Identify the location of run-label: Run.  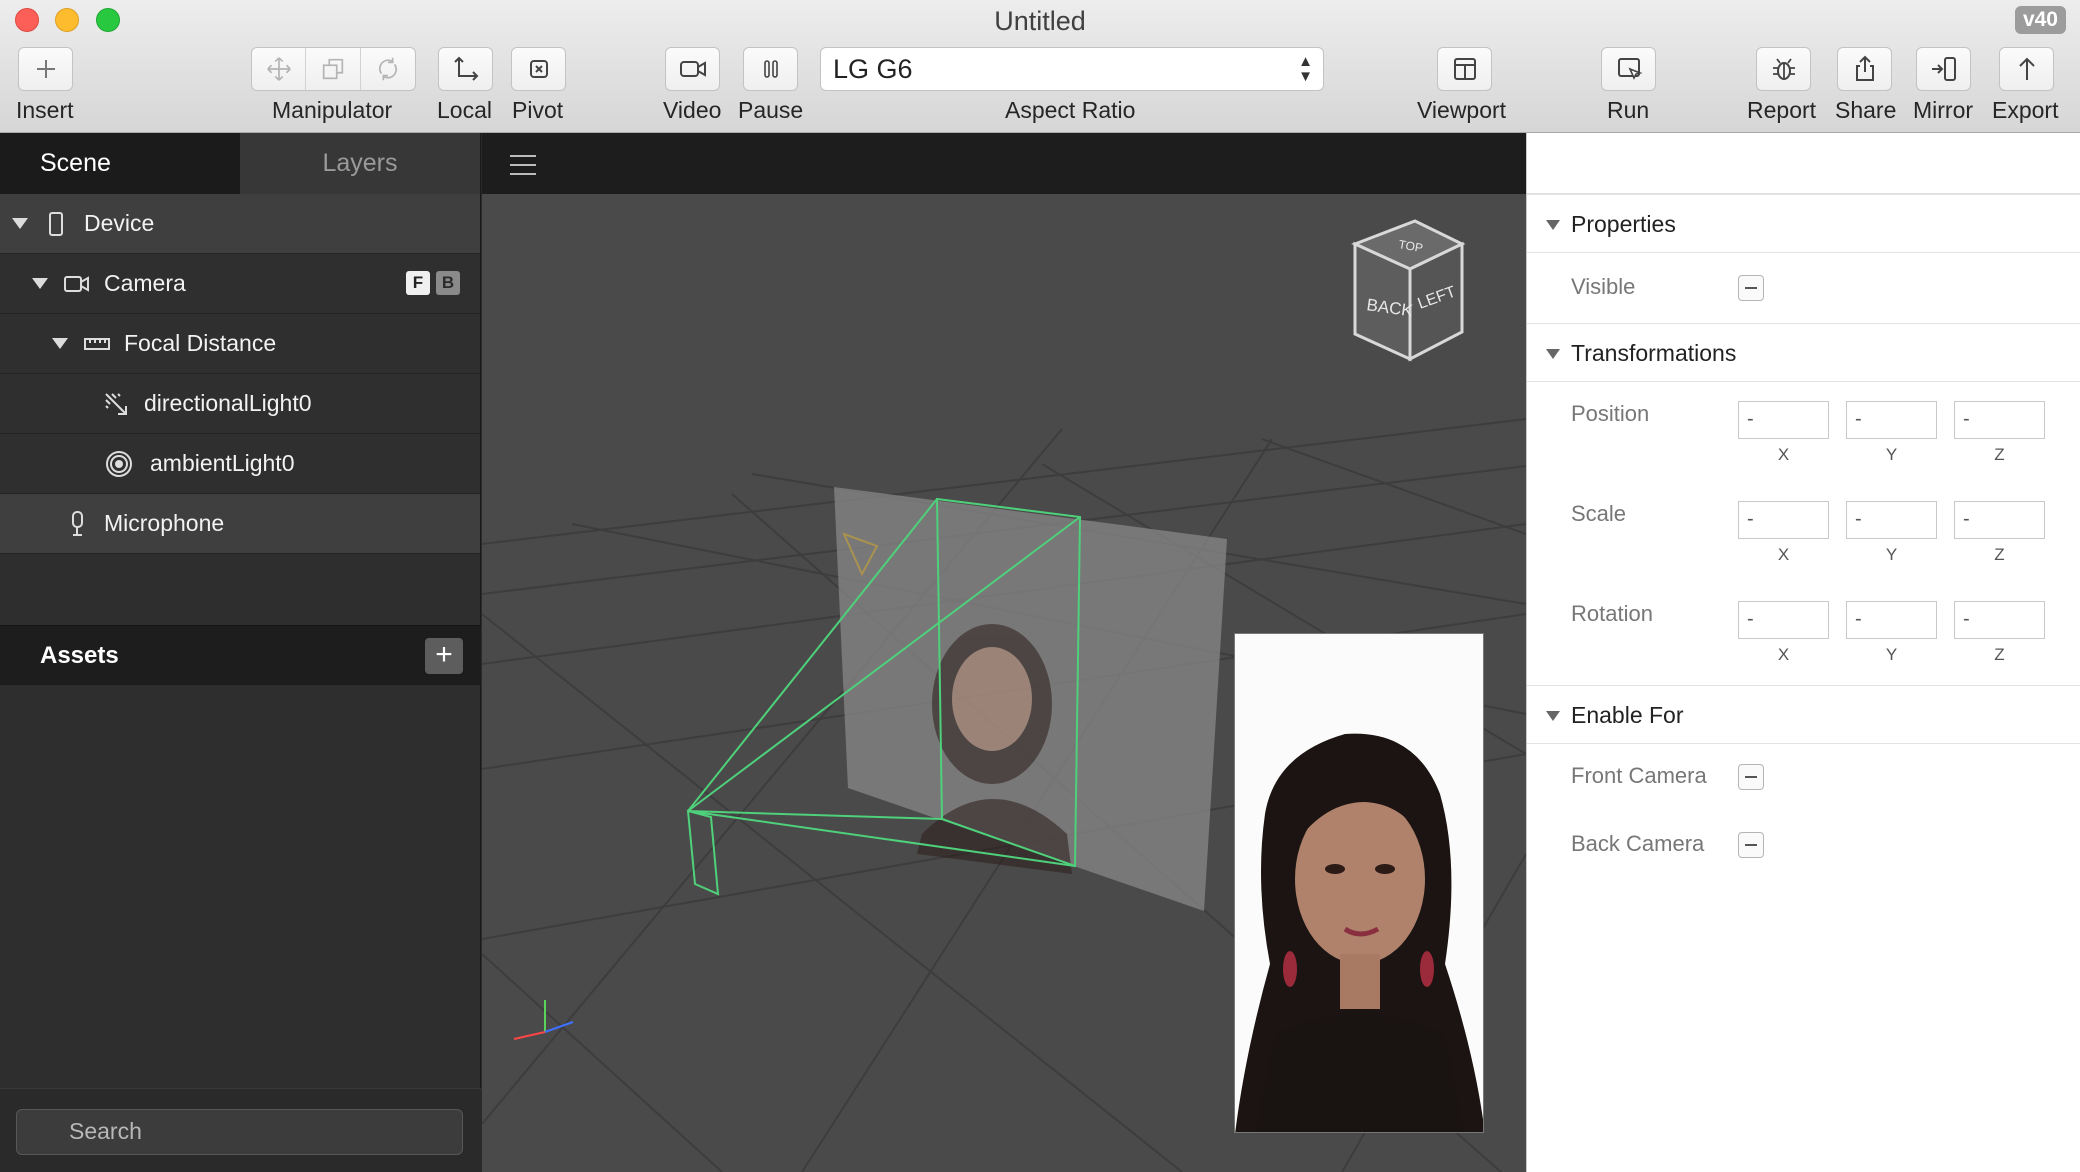
(1628, 110).